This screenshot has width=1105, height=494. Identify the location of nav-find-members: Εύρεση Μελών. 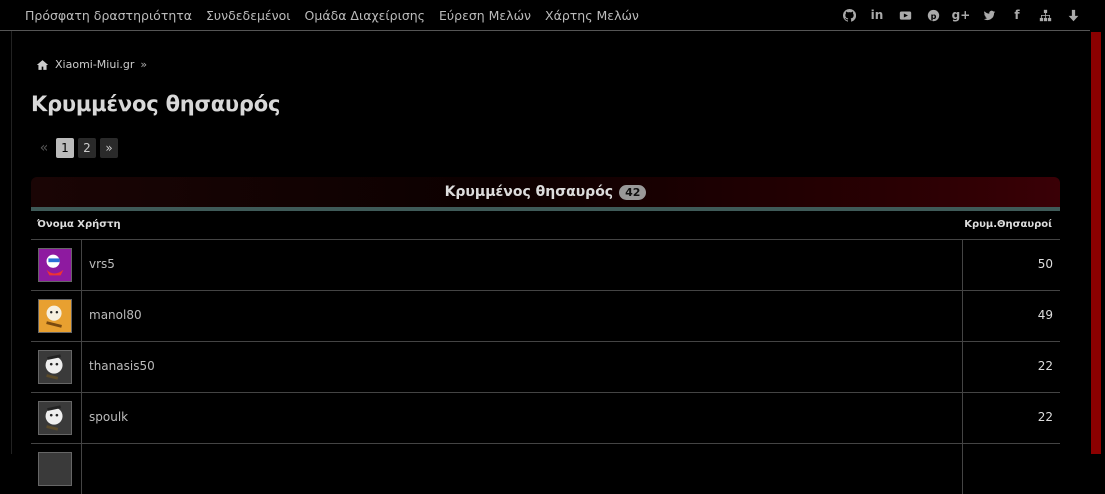
(485, 15).